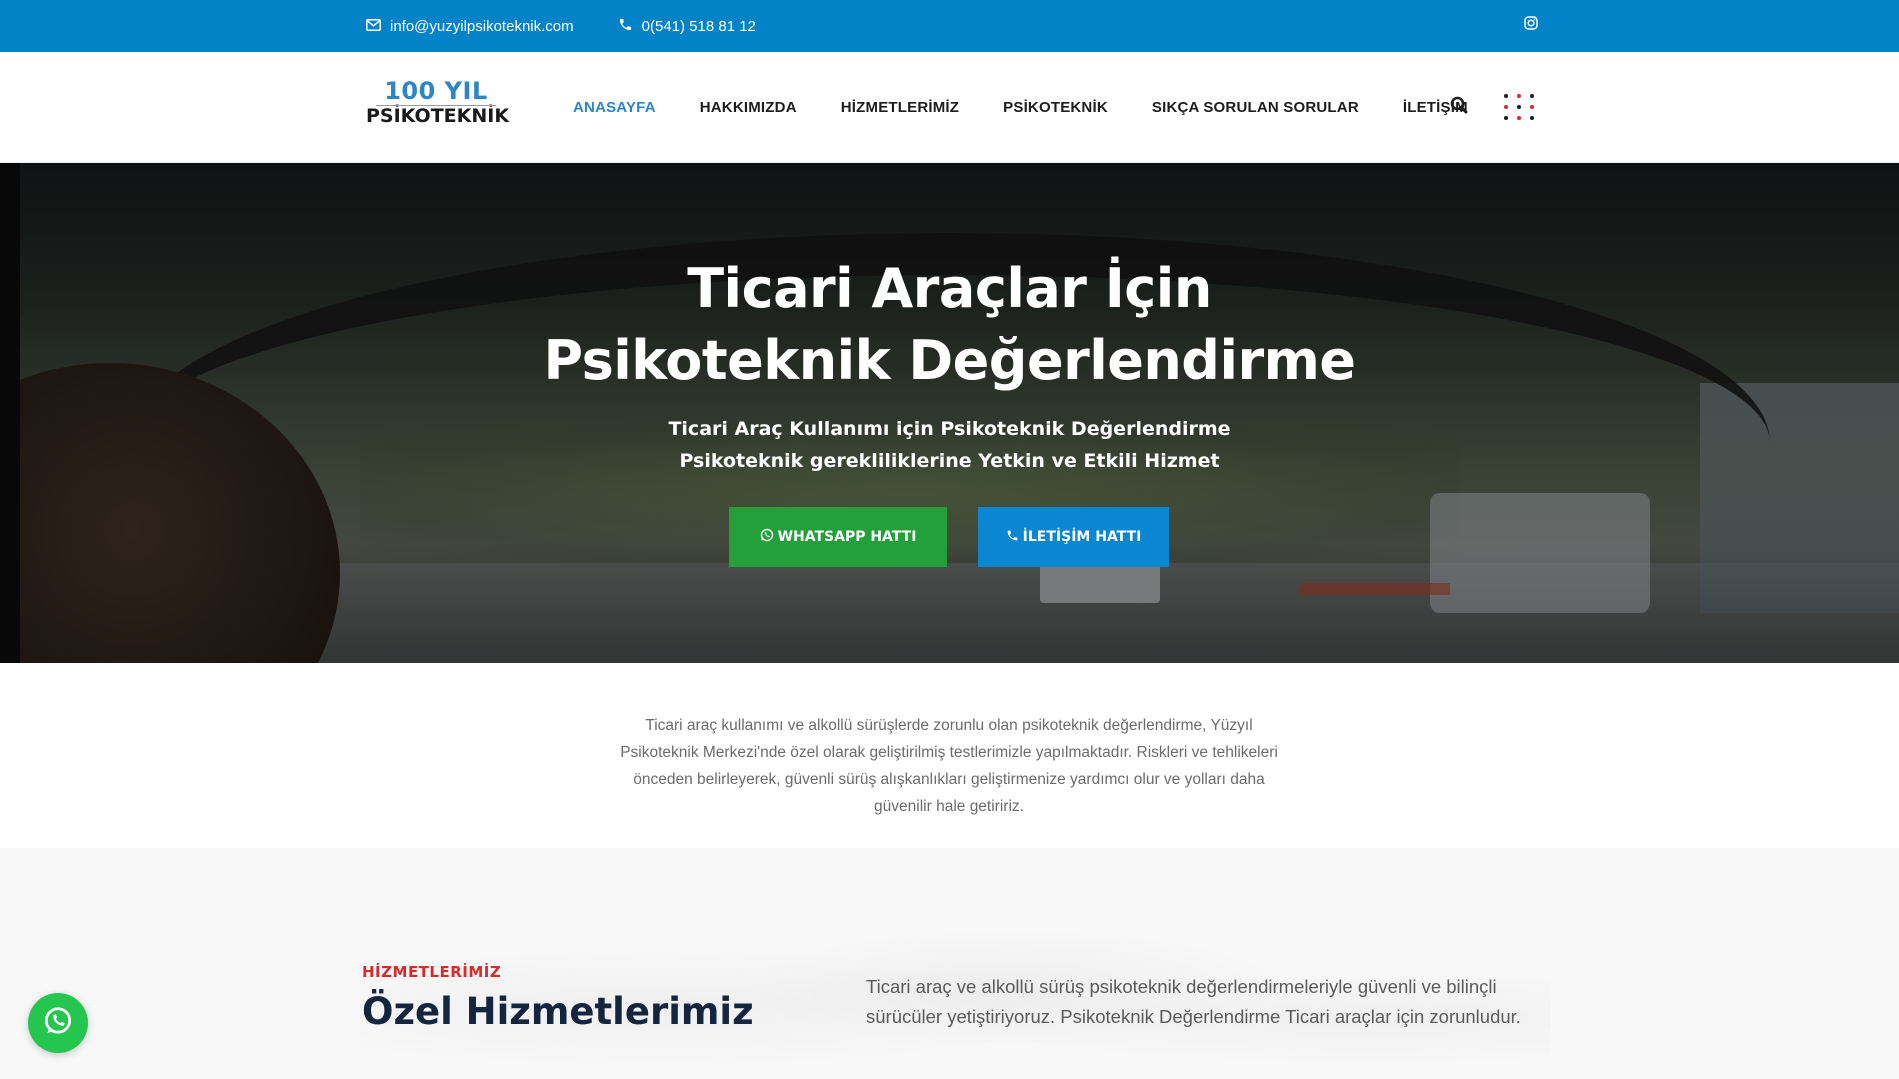 Image resolution: width=1899 pixels, height=1079 pixels. What do you see at coordinates (1082, 537) in the screenshot?
I see `contact-button-label: İLETİŞİM HATTI` at bounding box center [1082, 537].